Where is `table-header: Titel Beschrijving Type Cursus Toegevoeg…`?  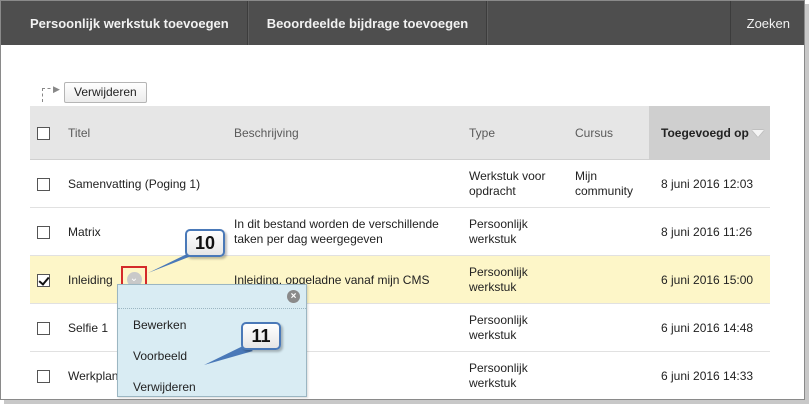
table-header: Titel Beschrijving Type Cursus Toegevoeg… is located at coordinates (400, 133).